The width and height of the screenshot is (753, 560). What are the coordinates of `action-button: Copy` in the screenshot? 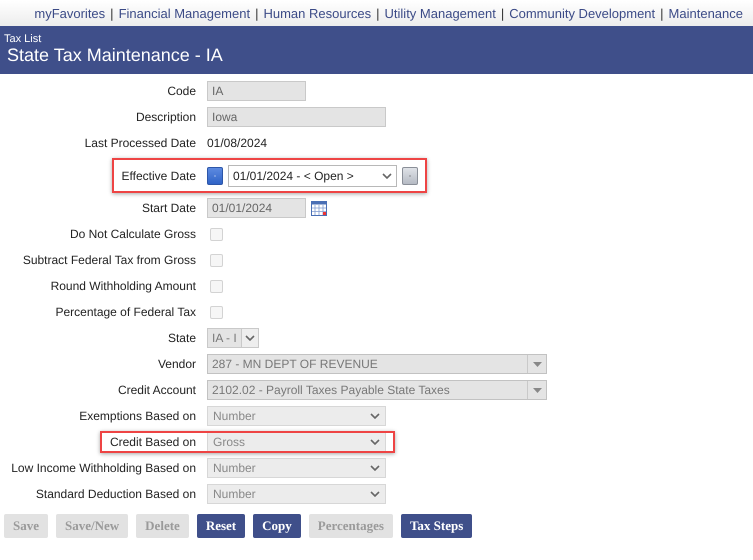 It's located at (277, 526).